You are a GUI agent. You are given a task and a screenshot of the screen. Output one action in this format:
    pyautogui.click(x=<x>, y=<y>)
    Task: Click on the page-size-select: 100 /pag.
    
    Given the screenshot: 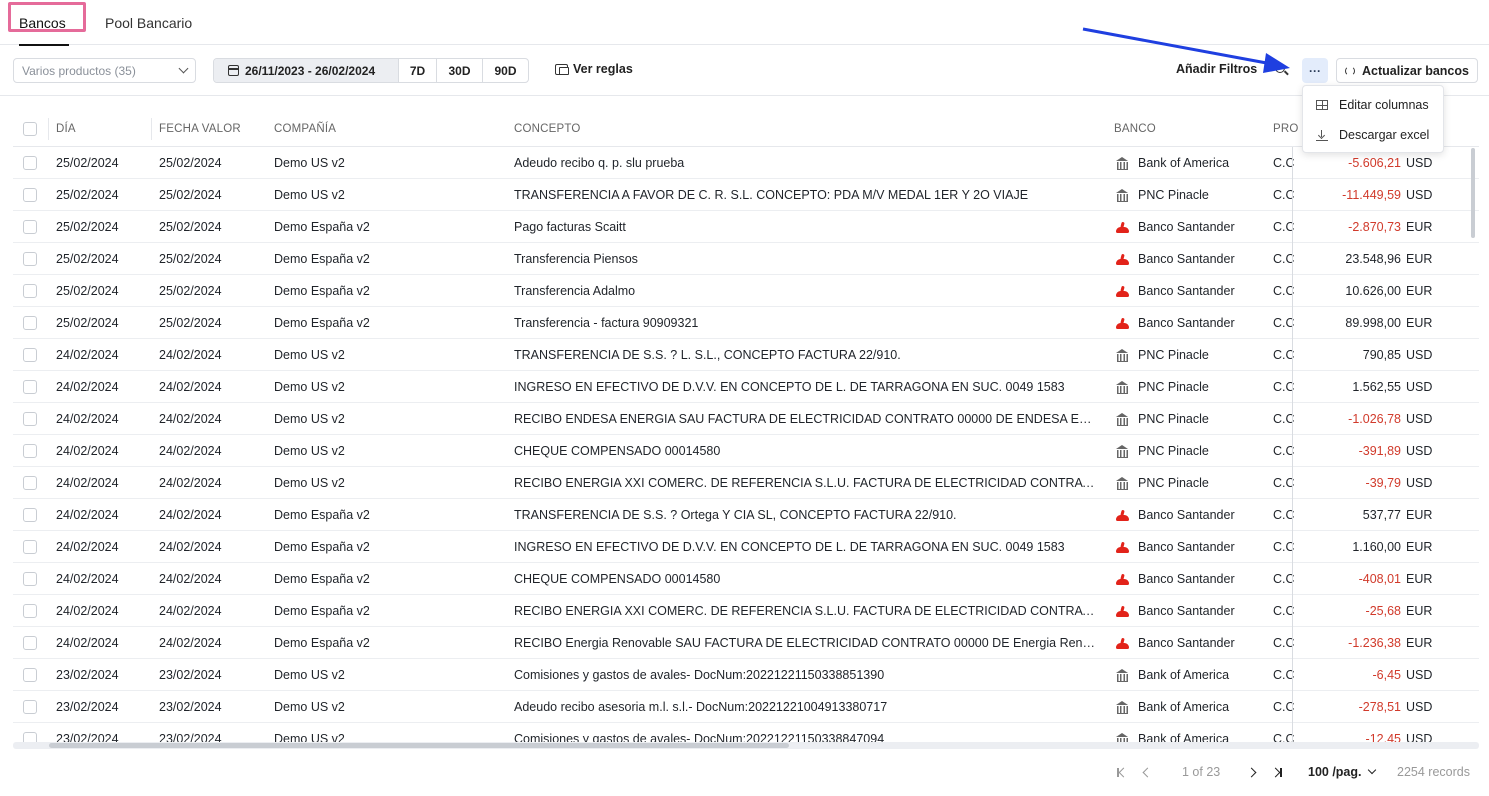 What is the action you would take?
    pyautogui.click(x=1342, y=772)
    